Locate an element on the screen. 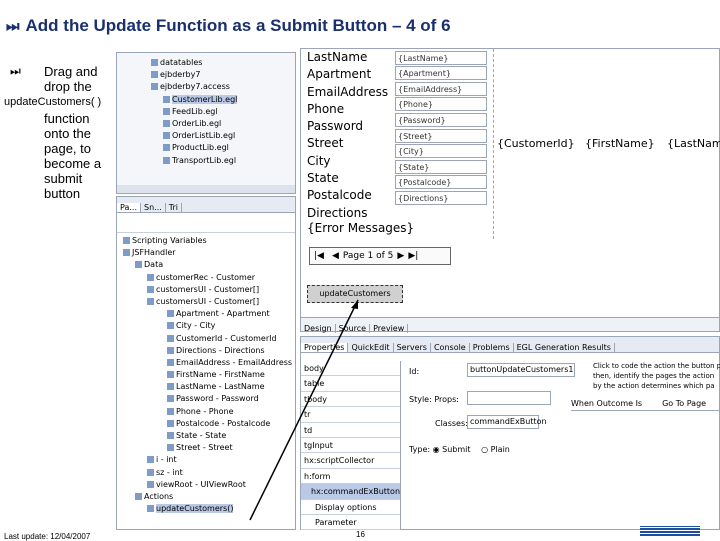 The width and height of the screenshot is (720, 541). form-field: {Postalcode} is located at coordinates (441, 182).